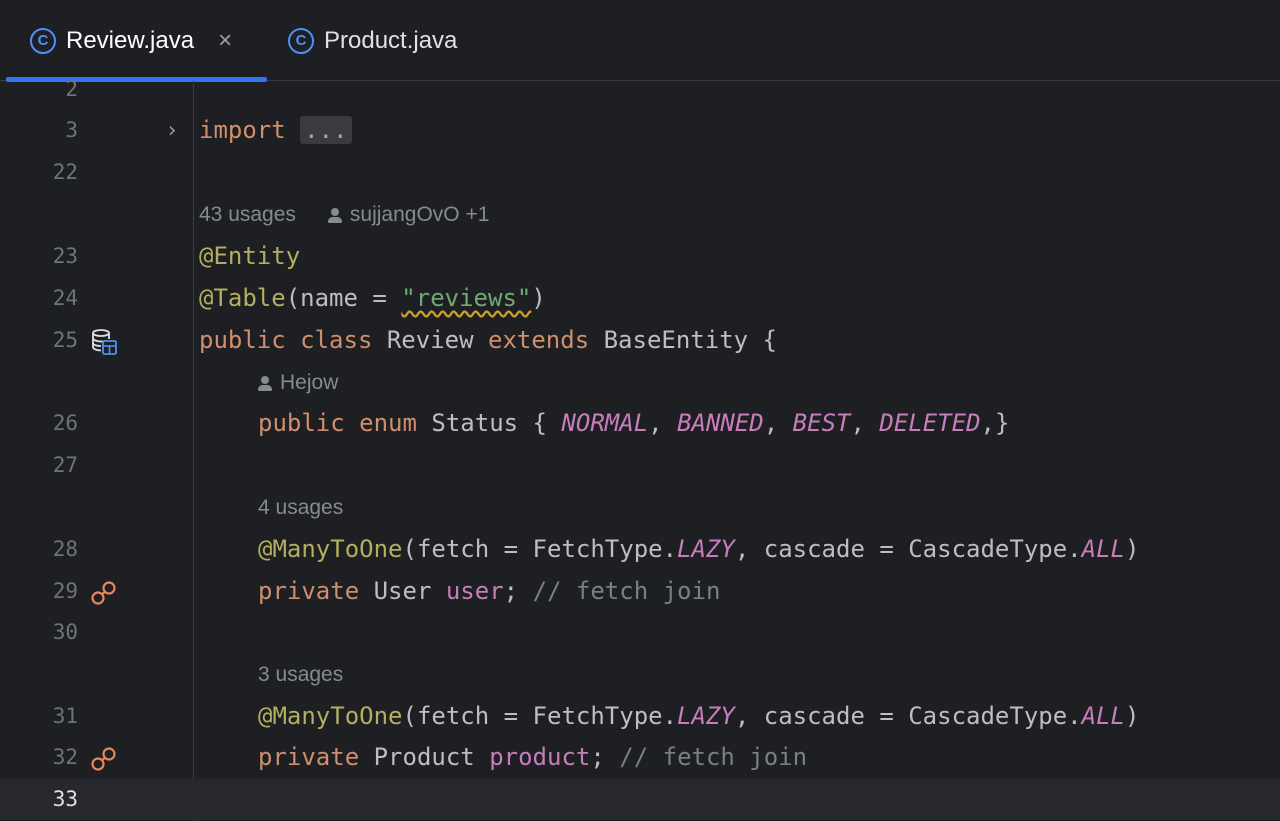 The image size is (1280, 821). What do you see at coordinates (640, 382) in the screenshot?
I see `inlay-hint-row: Hejow` at bounding box center [640, 382].